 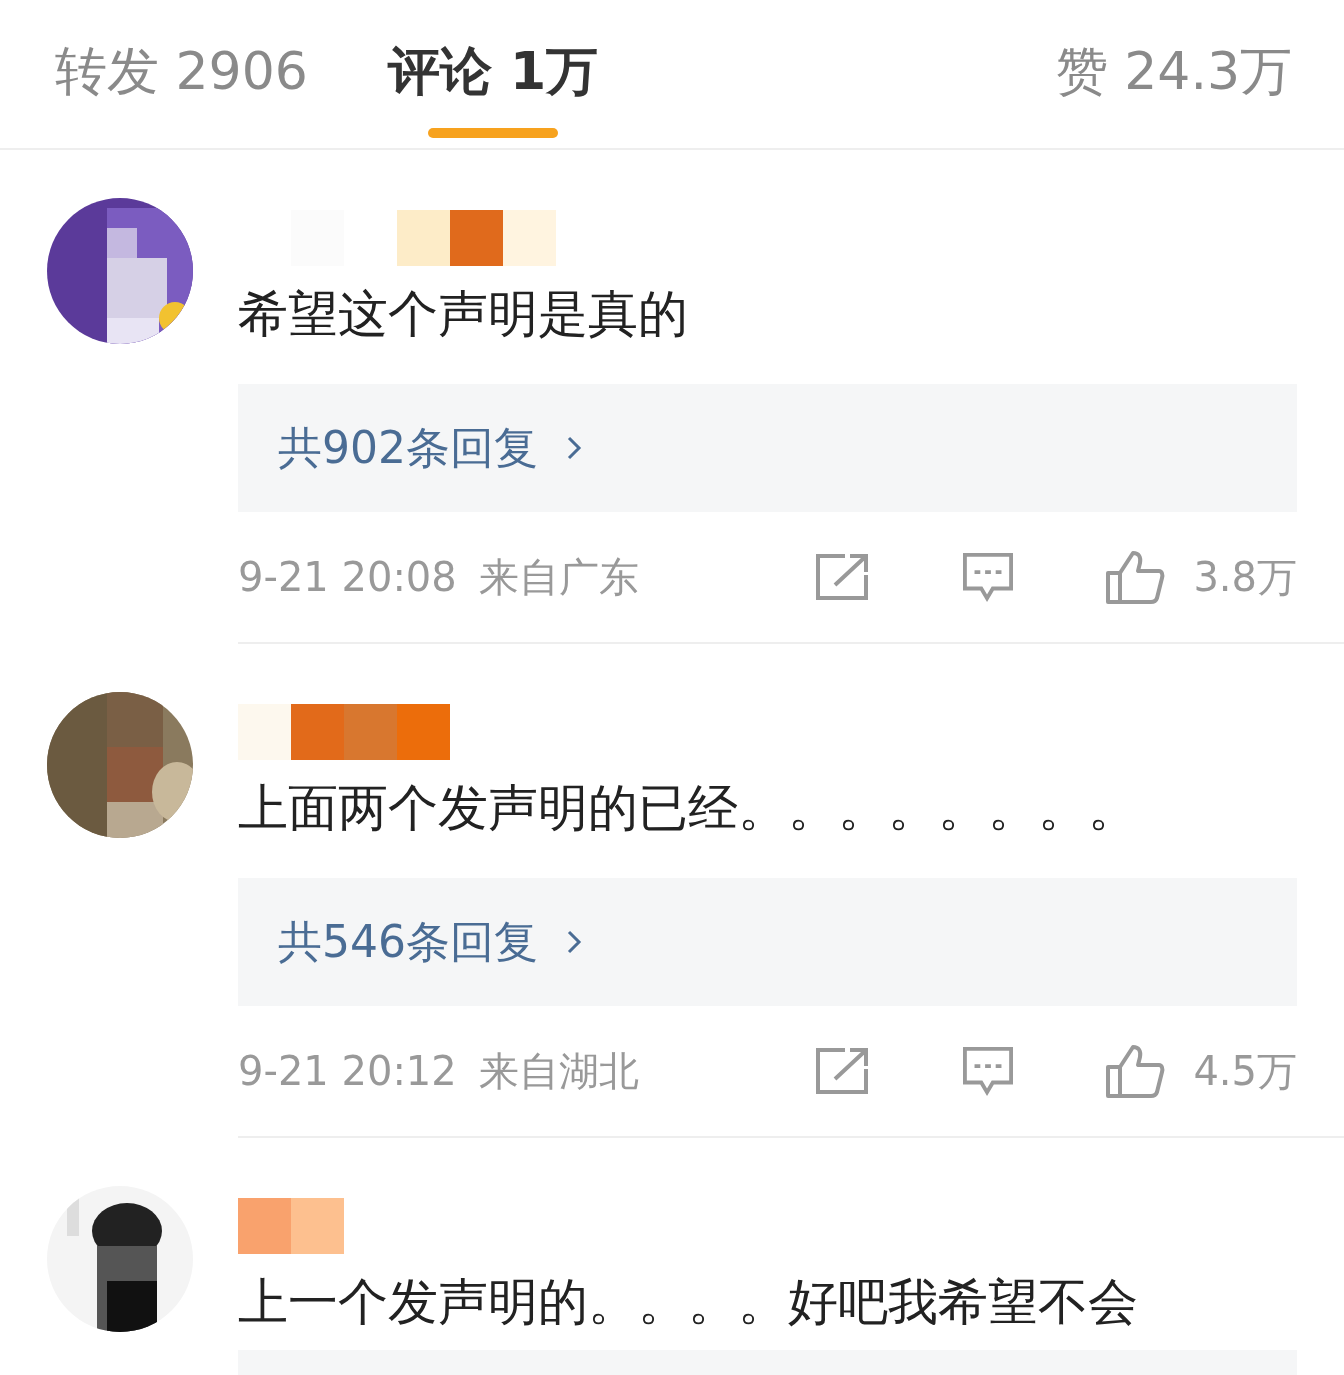 What do you see at coordinates (688, 1302) in the screenshot?
I see `comment-text: 上一个发声明的。。。。好吧我希望不会` at bounding box center [688, 1302].